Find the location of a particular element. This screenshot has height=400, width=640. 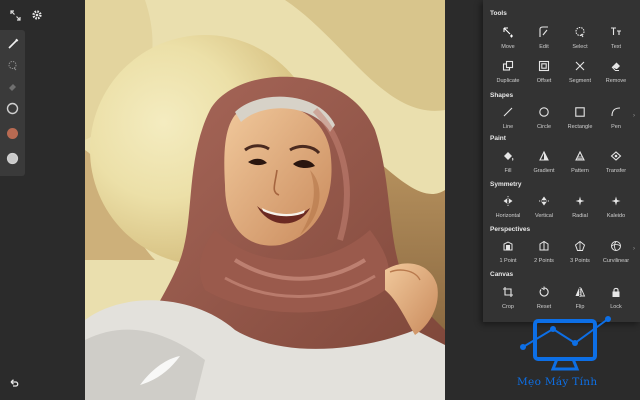

tool-circle: Circle is located at coordinates (544, 119).